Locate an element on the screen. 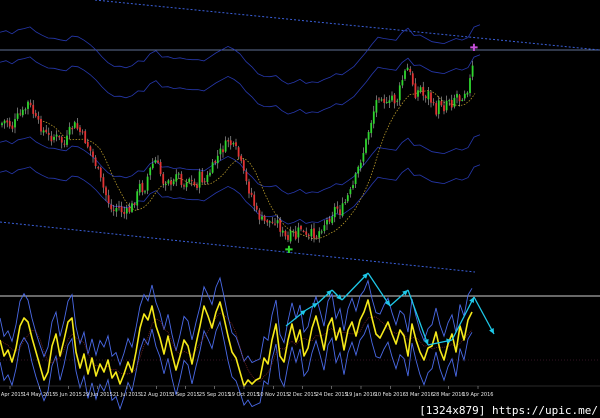  x-tick-label: 10 Feb 2016 is located at coordinates (390, 395).